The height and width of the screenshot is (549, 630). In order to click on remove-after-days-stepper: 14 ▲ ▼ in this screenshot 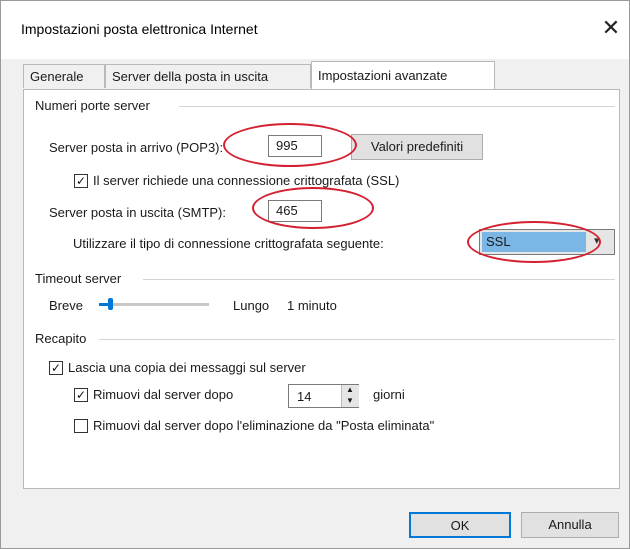, I will do `click(323, 396)`.